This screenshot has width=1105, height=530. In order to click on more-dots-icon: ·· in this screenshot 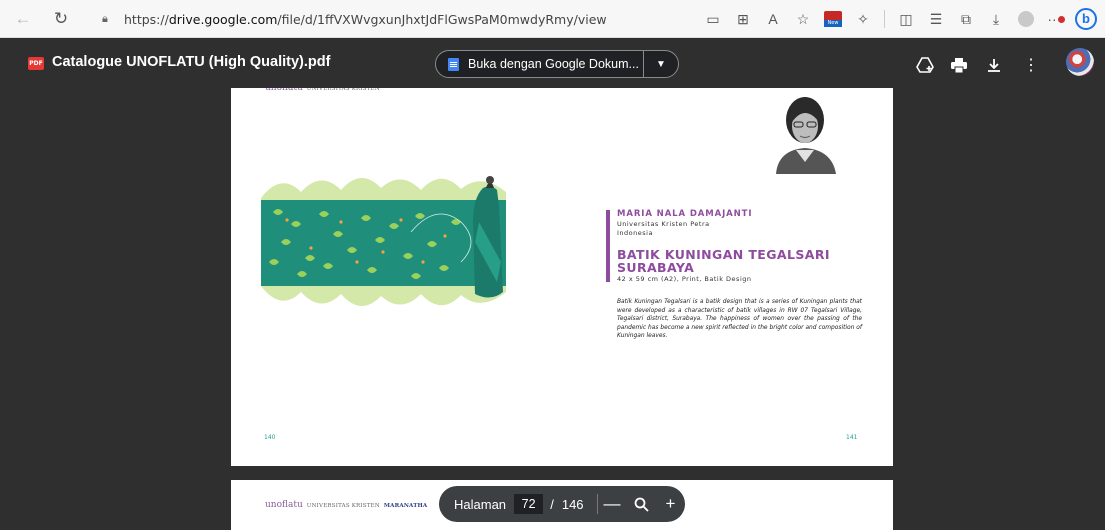, I will do `click(1056, 19)`.